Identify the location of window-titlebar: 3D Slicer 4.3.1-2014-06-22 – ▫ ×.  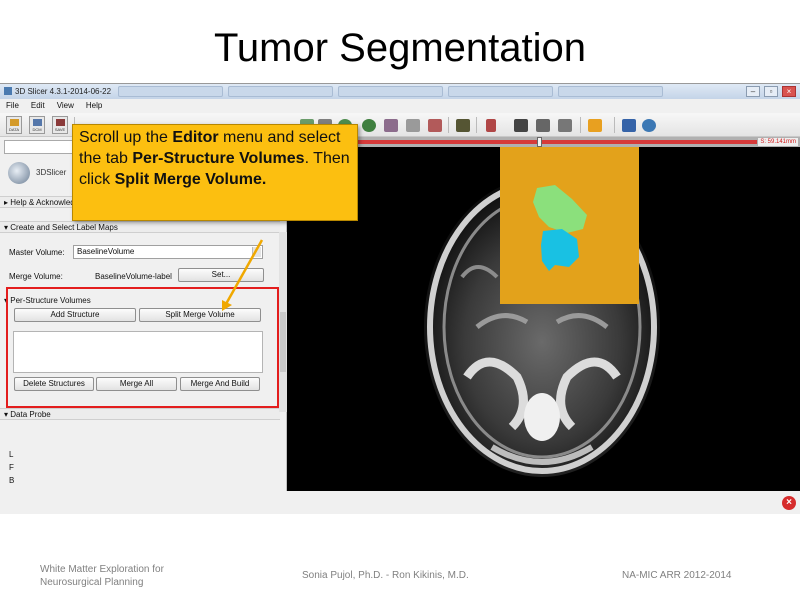
(400, 91).